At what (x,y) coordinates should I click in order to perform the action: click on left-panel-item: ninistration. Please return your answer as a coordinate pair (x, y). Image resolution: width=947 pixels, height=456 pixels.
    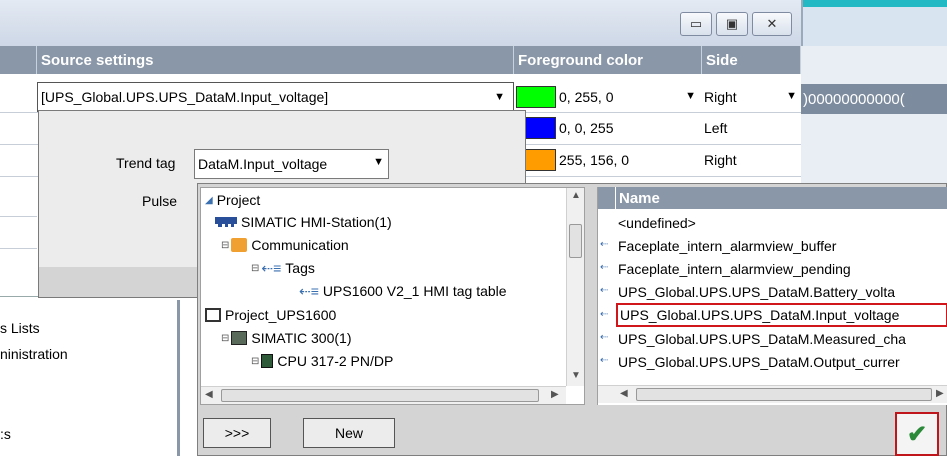
    Looking at the image, I should click on (34, 354).